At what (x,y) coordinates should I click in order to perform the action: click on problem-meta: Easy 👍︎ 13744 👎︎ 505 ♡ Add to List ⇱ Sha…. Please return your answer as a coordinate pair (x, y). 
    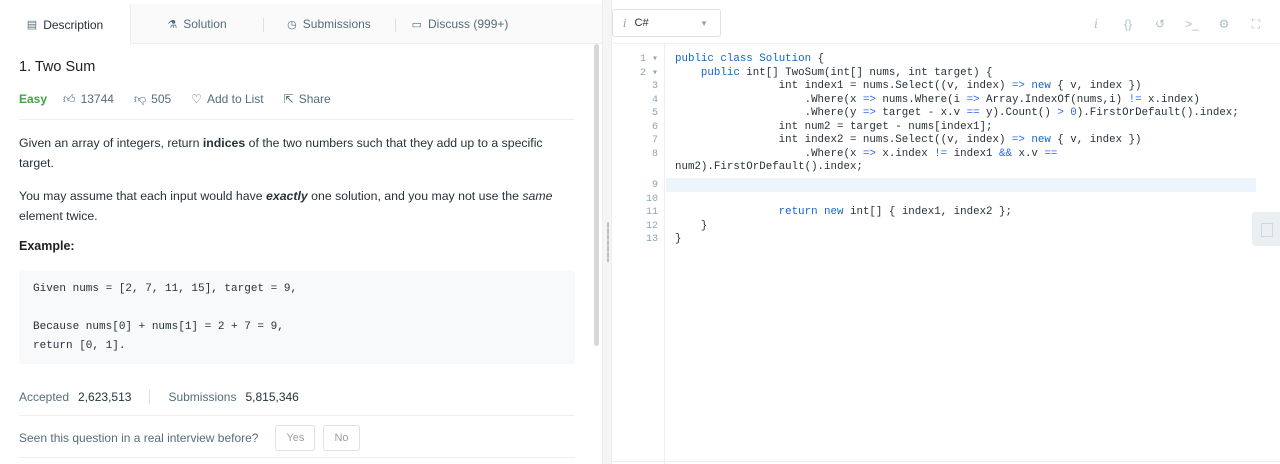
    Looking at the image, I should click on (185, 99).